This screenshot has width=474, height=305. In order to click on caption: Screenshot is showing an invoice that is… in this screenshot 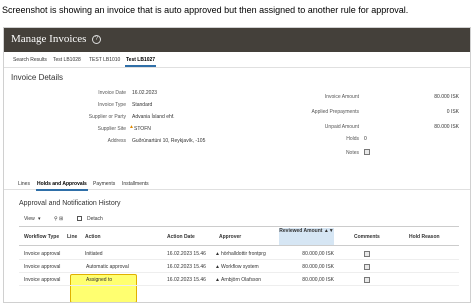, I will do `click(205, 10)`.